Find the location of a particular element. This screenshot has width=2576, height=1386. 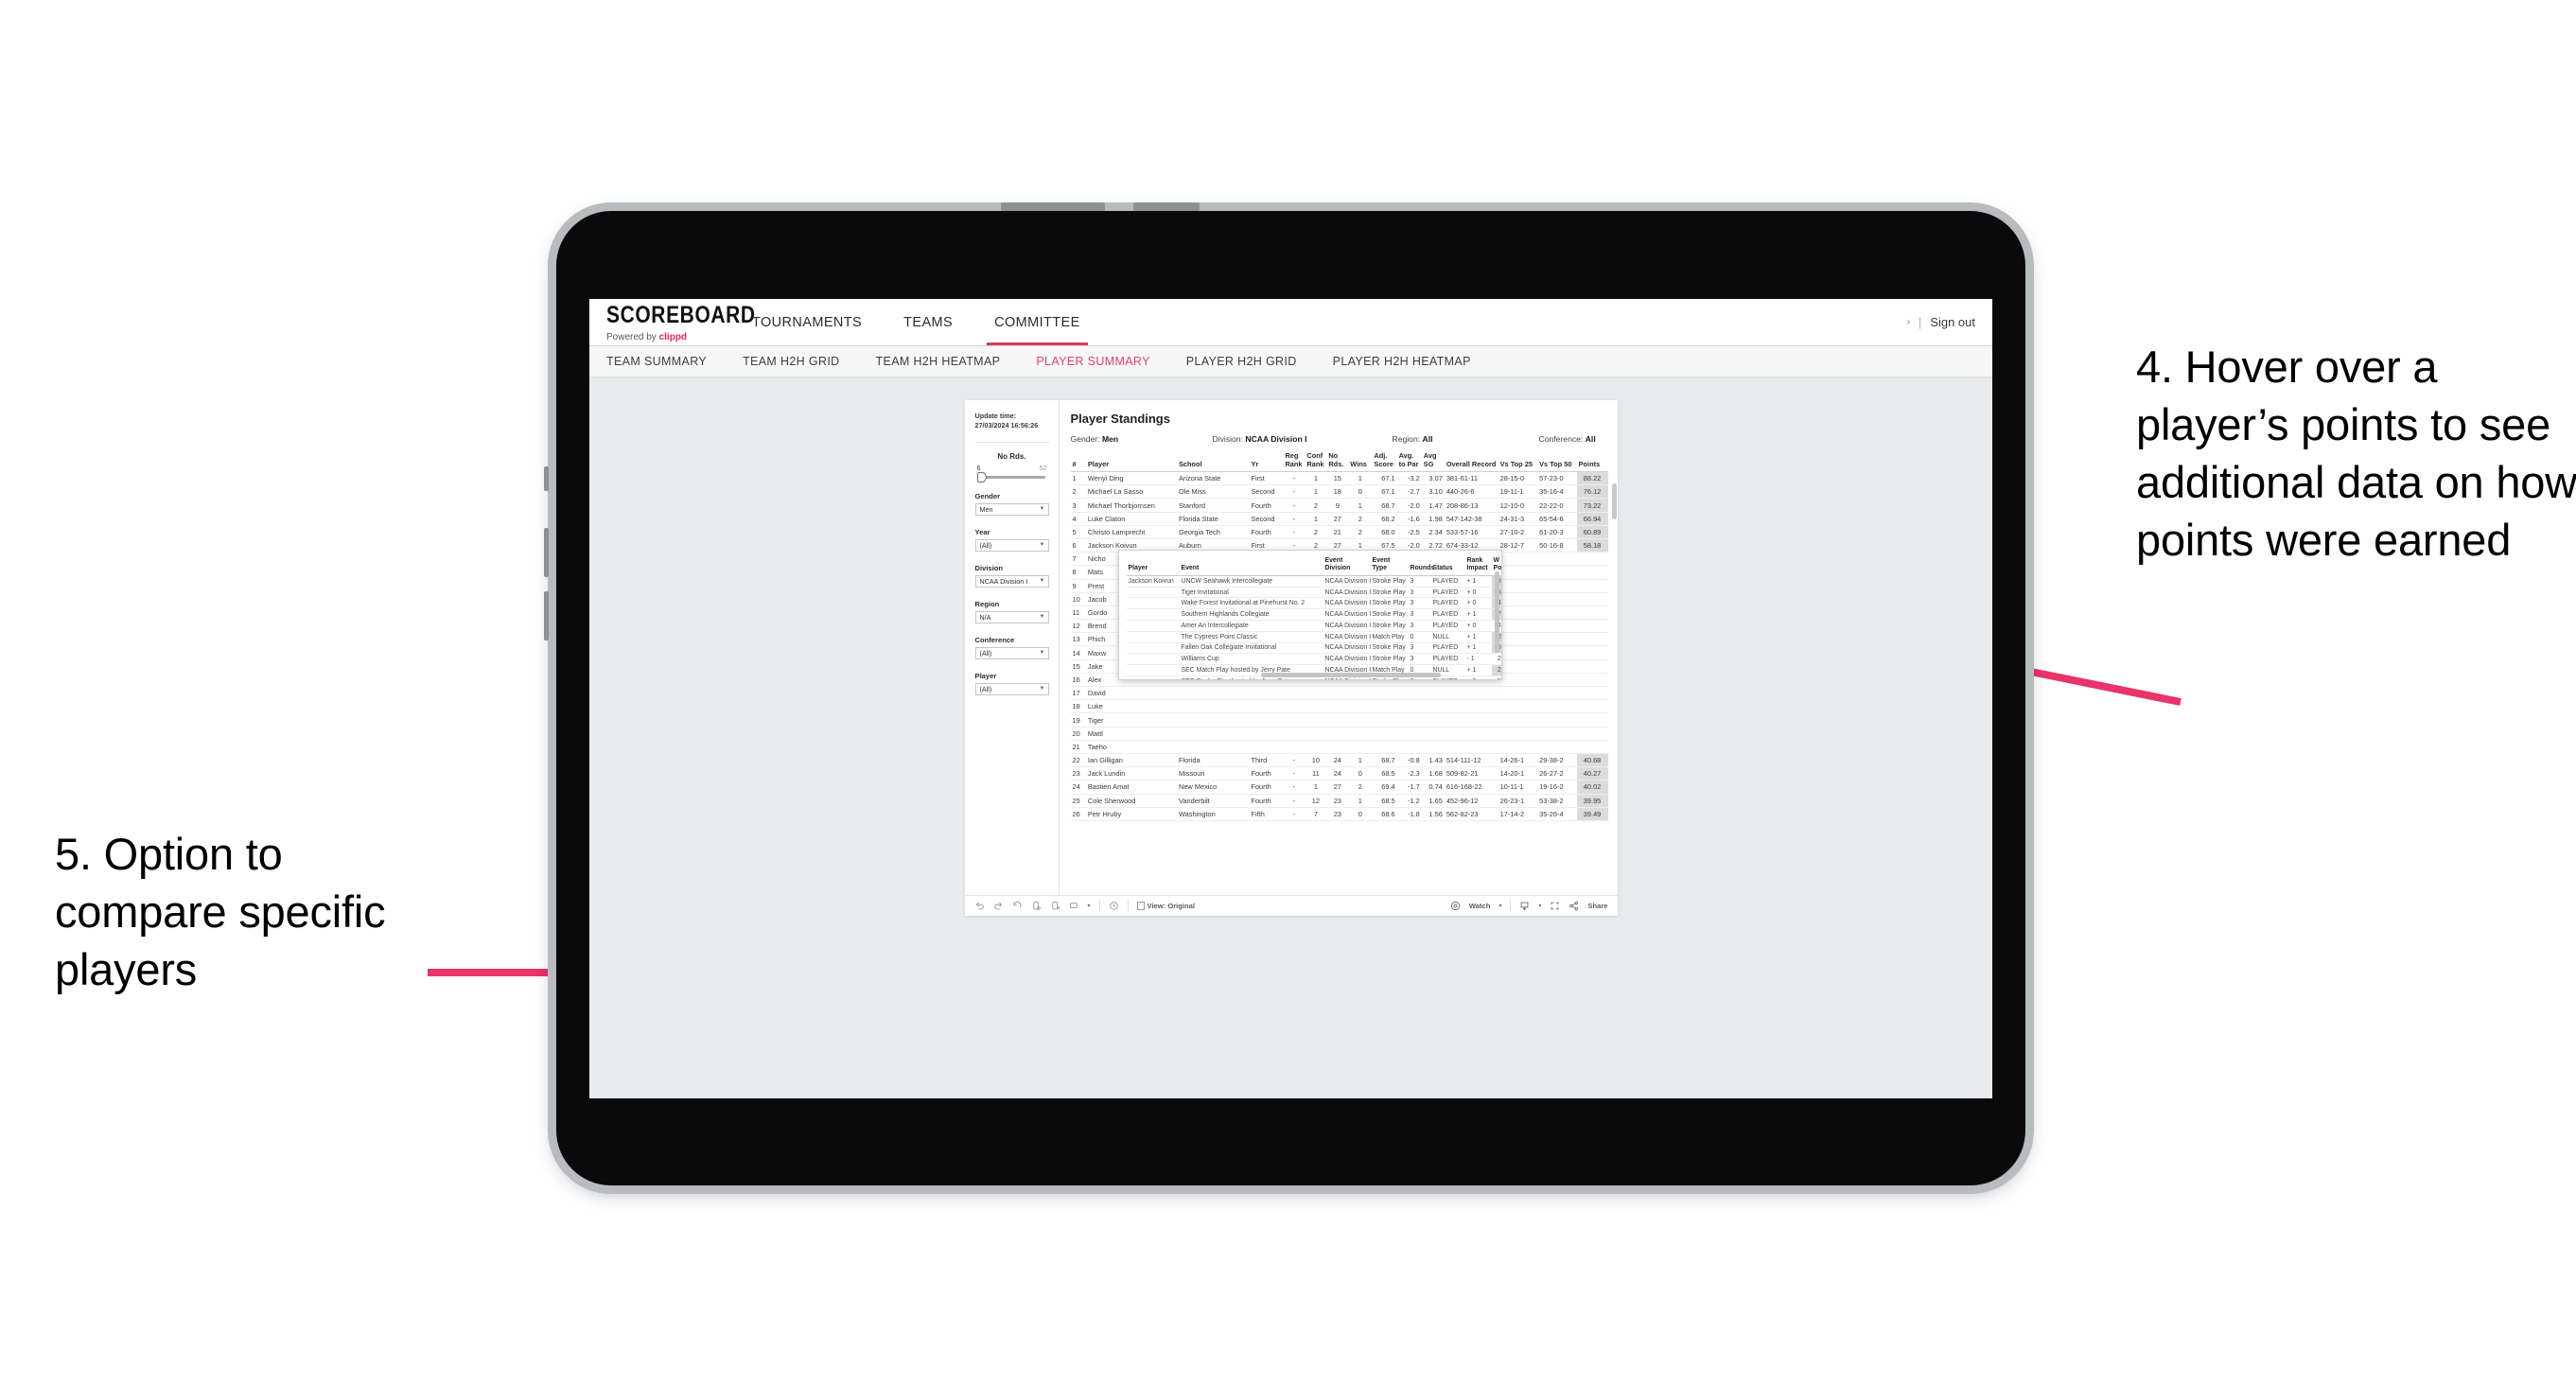

col-conf-rank: Conf Rank is located at coordinates (1316, 462).